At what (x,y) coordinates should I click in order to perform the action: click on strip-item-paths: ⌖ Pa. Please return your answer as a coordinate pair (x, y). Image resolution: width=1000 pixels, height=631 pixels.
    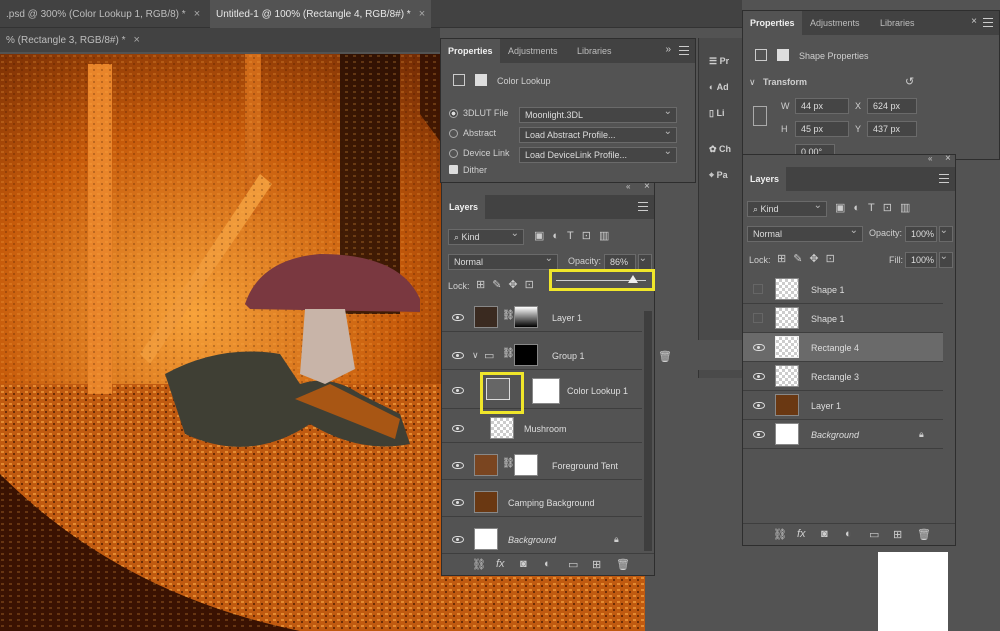
    Looking at the image, I should click on (718, 175).